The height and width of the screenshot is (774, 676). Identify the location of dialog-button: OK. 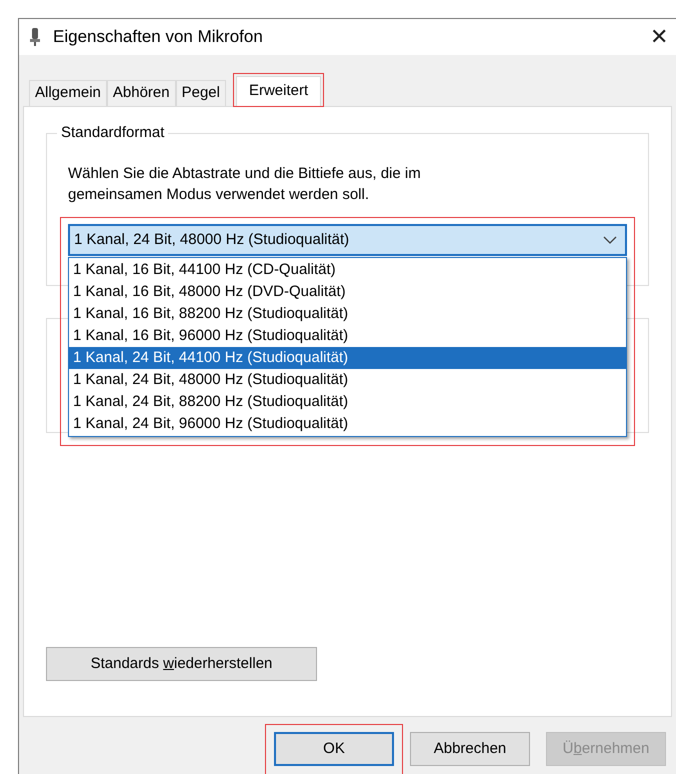
(334, 749).